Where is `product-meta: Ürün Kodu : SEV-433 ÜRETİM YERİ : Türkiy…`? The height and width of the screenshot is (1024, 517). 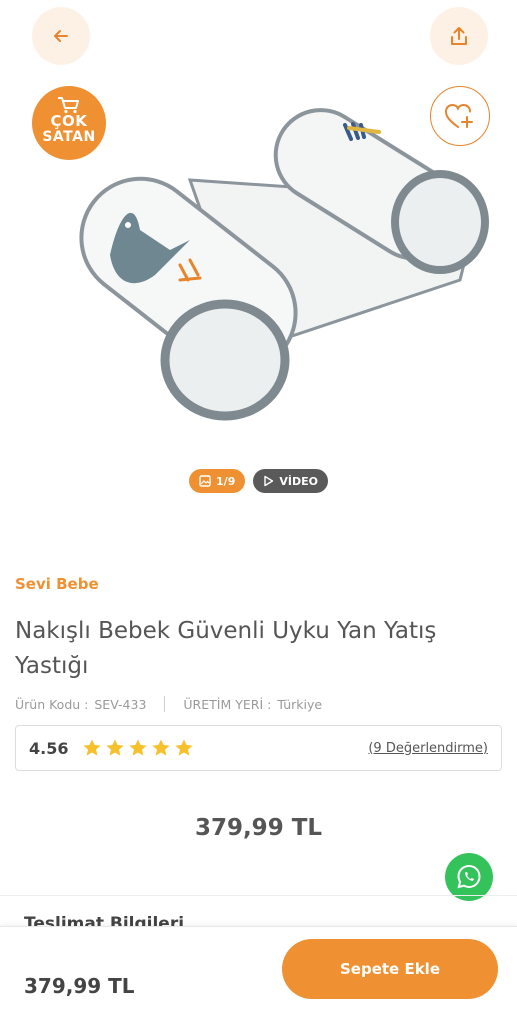
product-meta: Ürün Kodu : SEV-433 ÜRETİM YERİ : Türkiy… is located at coordinates (168, 704).